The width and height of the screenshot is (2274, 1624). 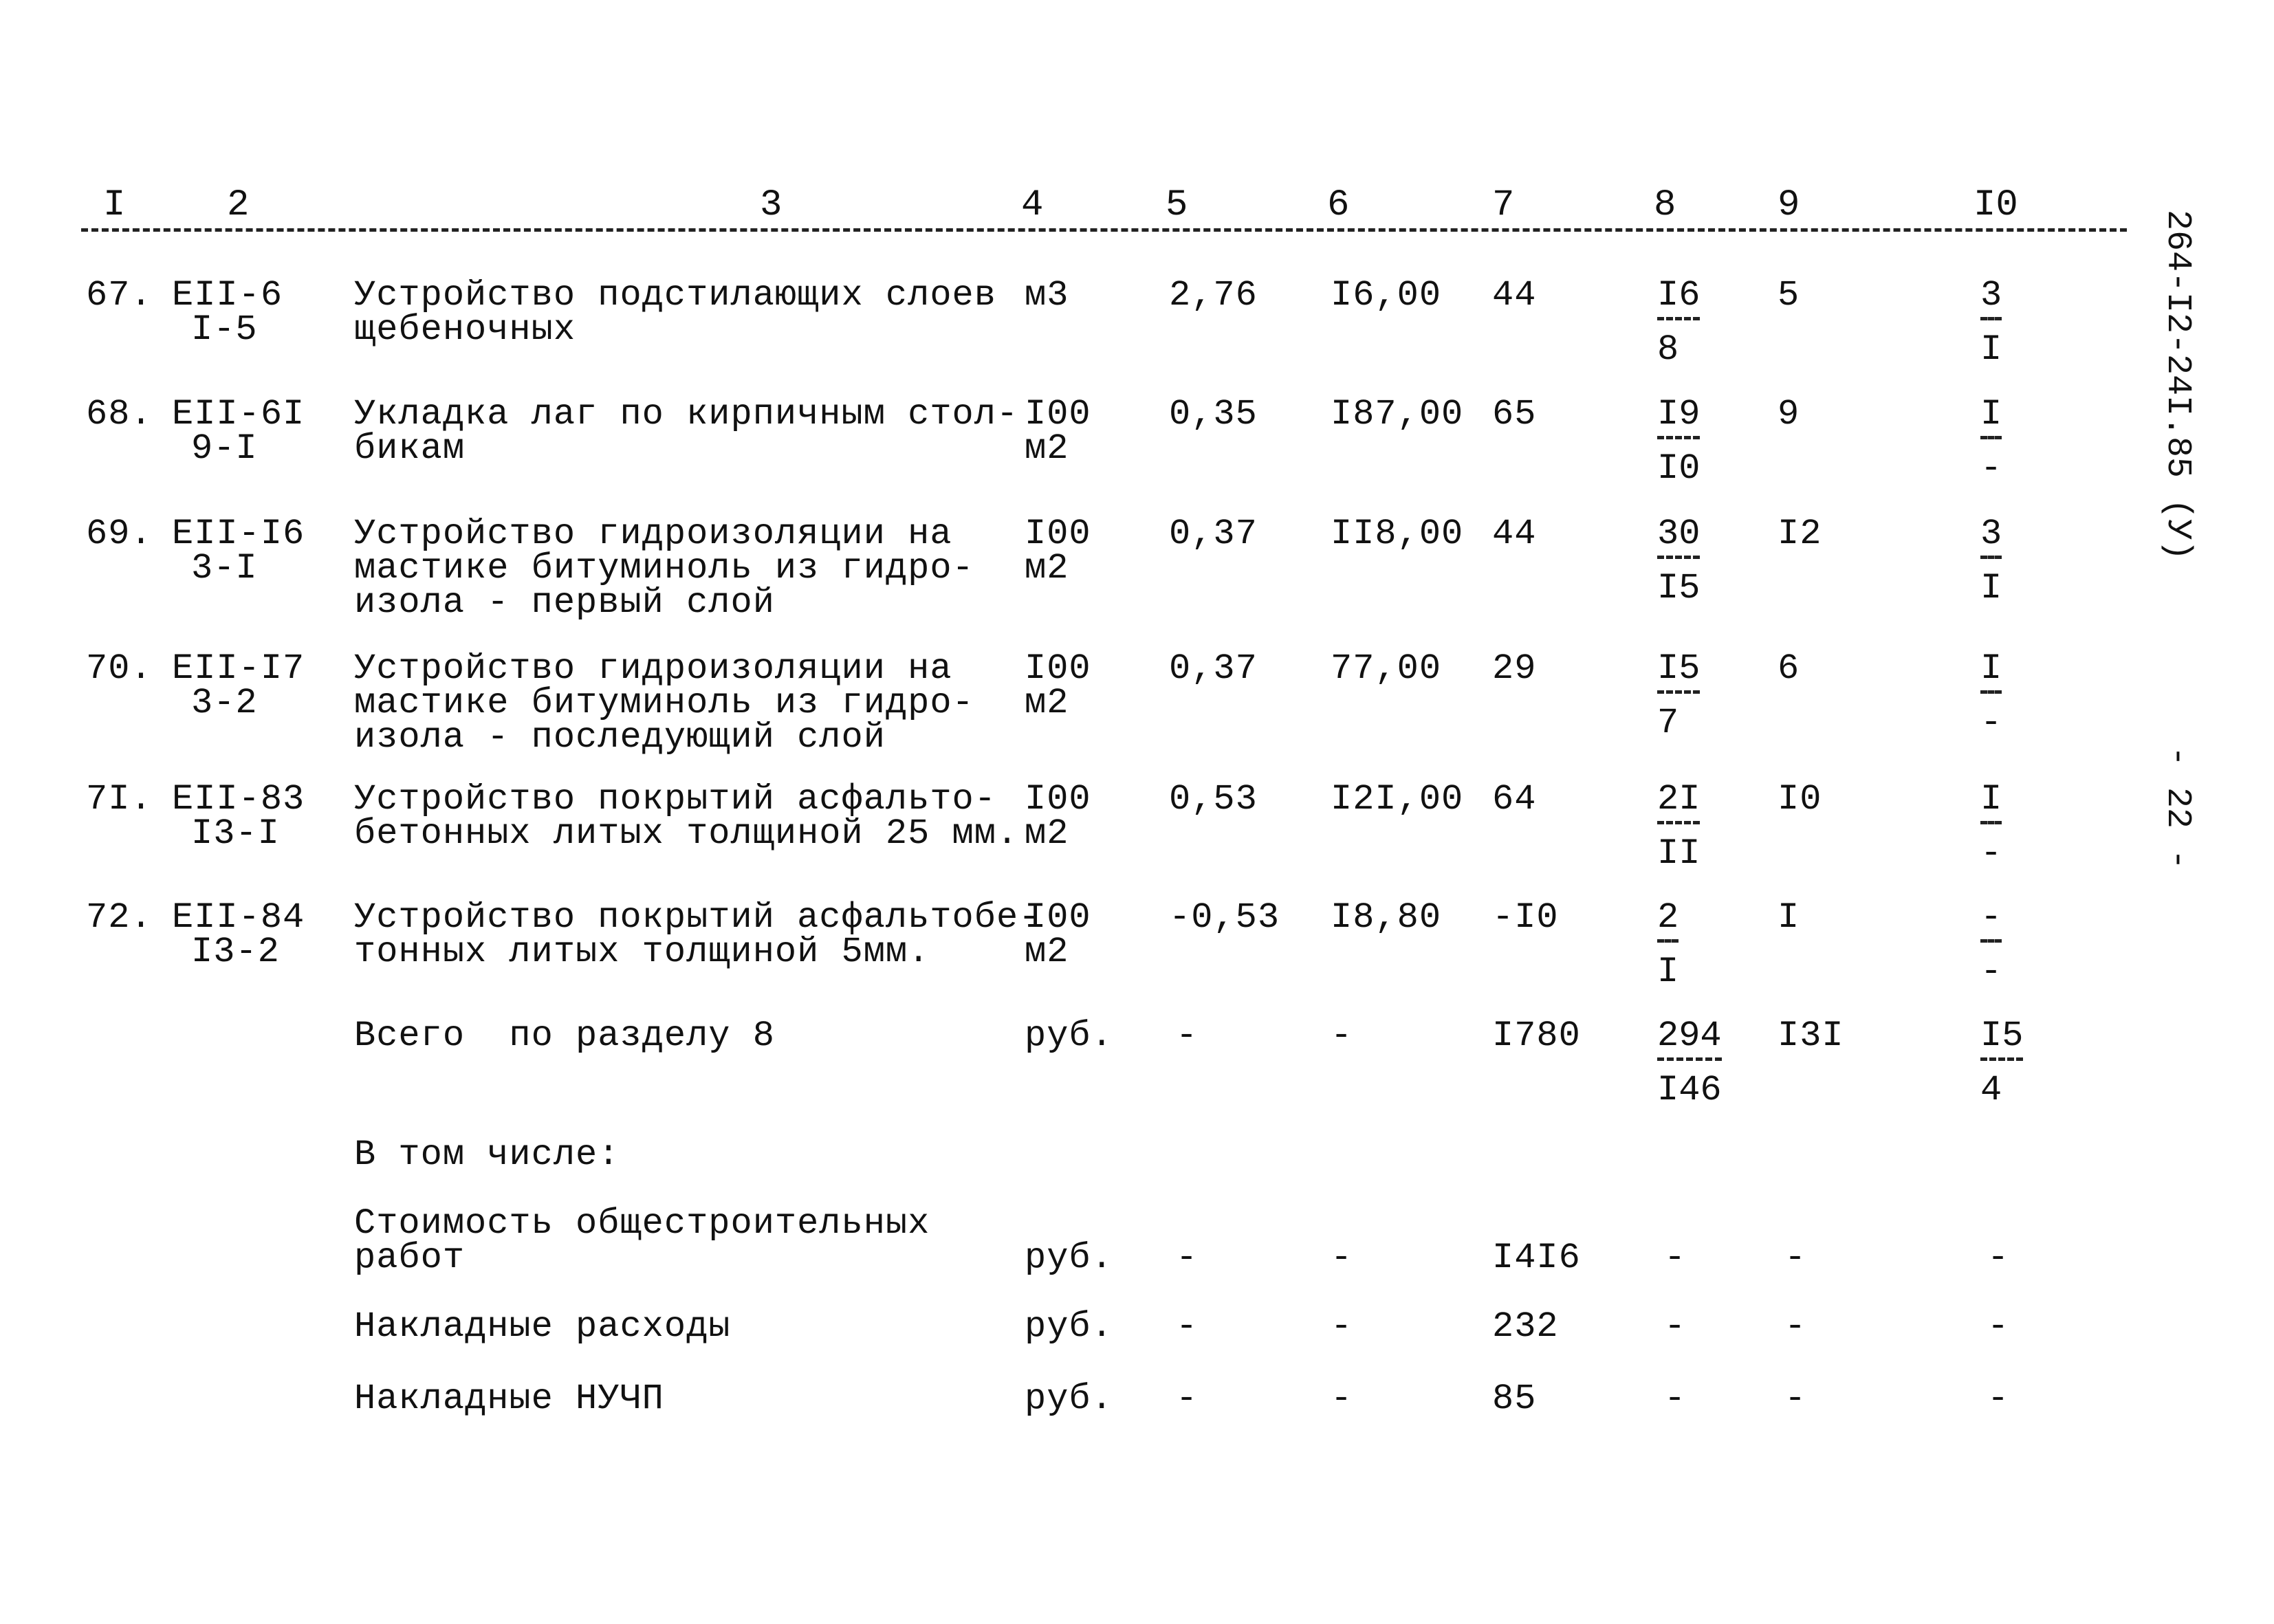 I want to click on breakdown-label: Накладные НУЧП, so click(x=509, y=1399).